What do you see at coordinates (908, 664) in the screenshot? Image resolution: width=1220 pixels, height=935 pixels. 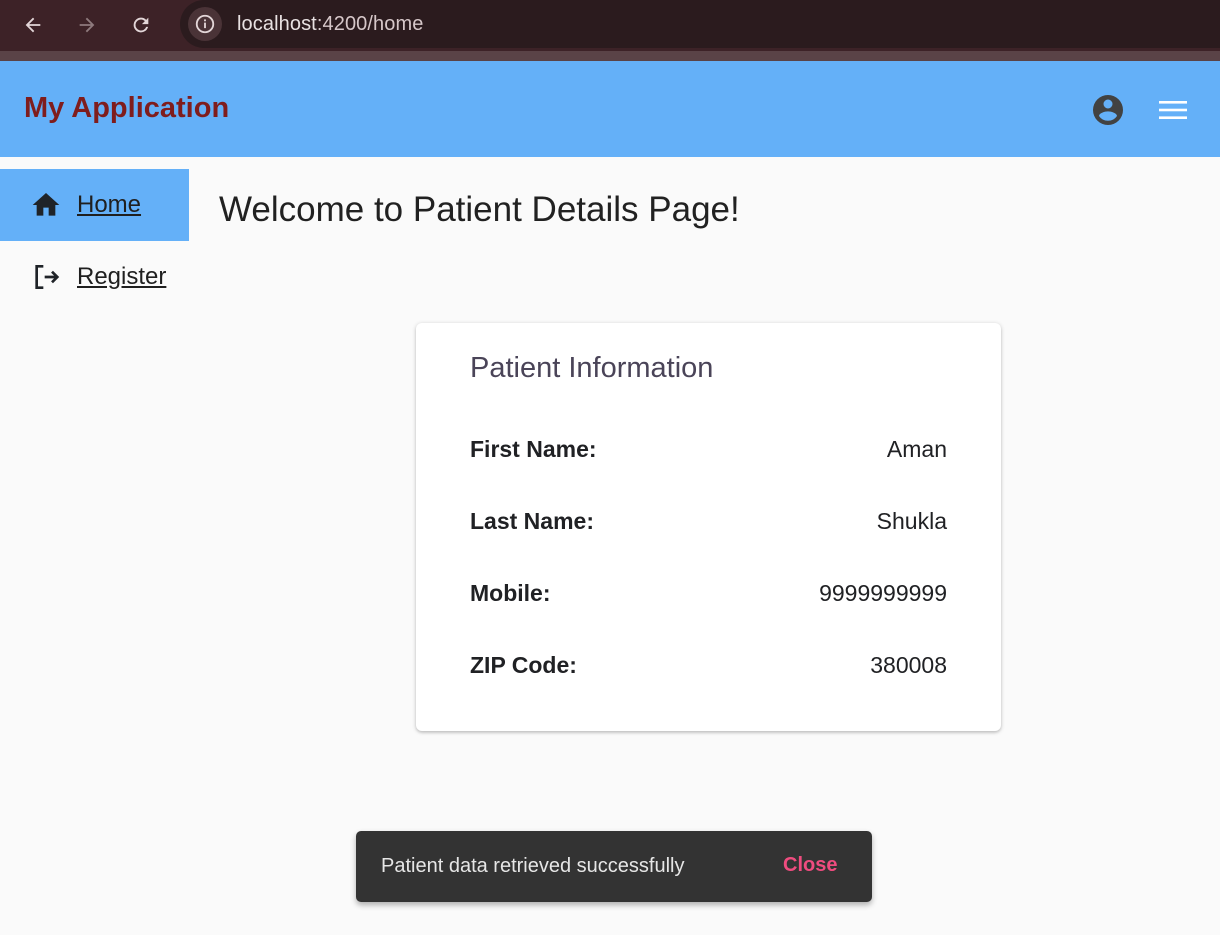 I see `info-value: 380008` at bounding box center [908, 664].